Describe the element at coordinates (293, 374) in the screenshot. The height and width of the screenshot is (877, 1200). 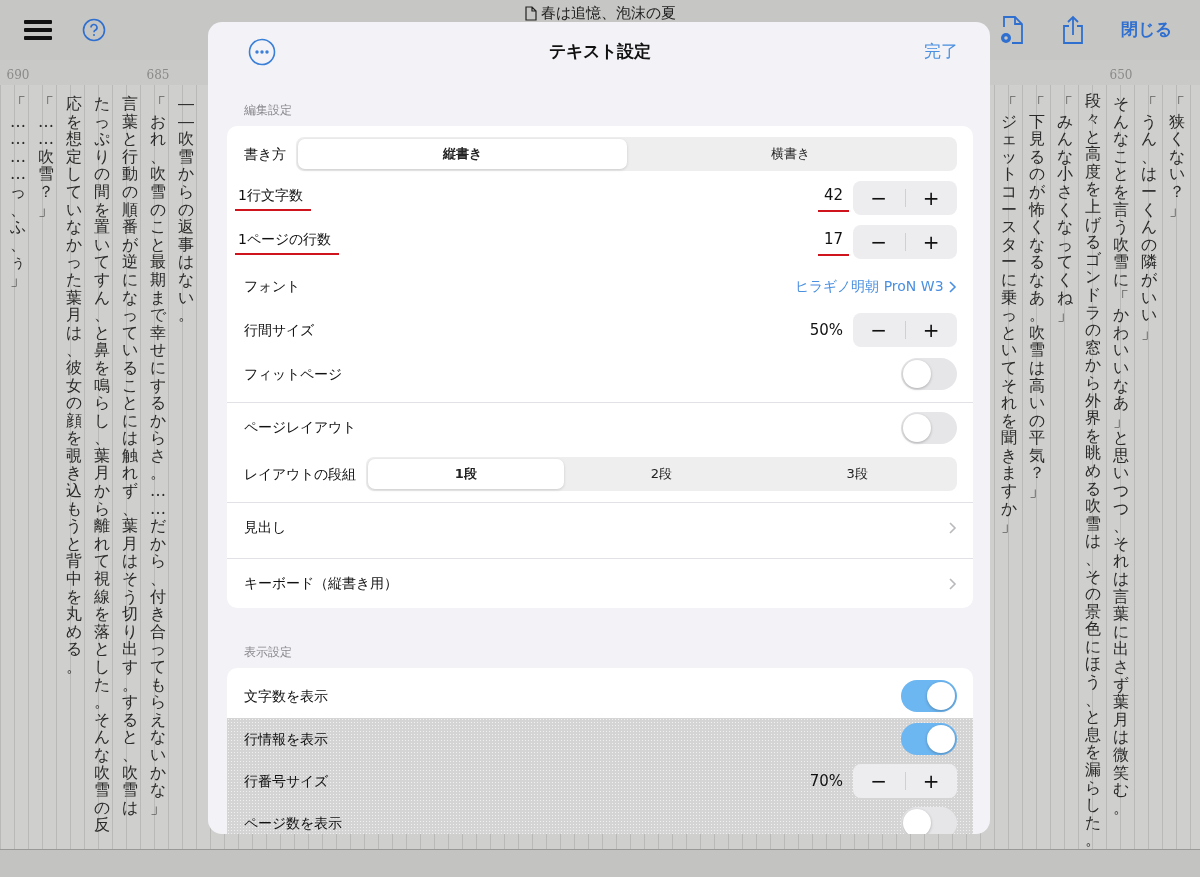
I see `setting-label: フィットページ` at that location.